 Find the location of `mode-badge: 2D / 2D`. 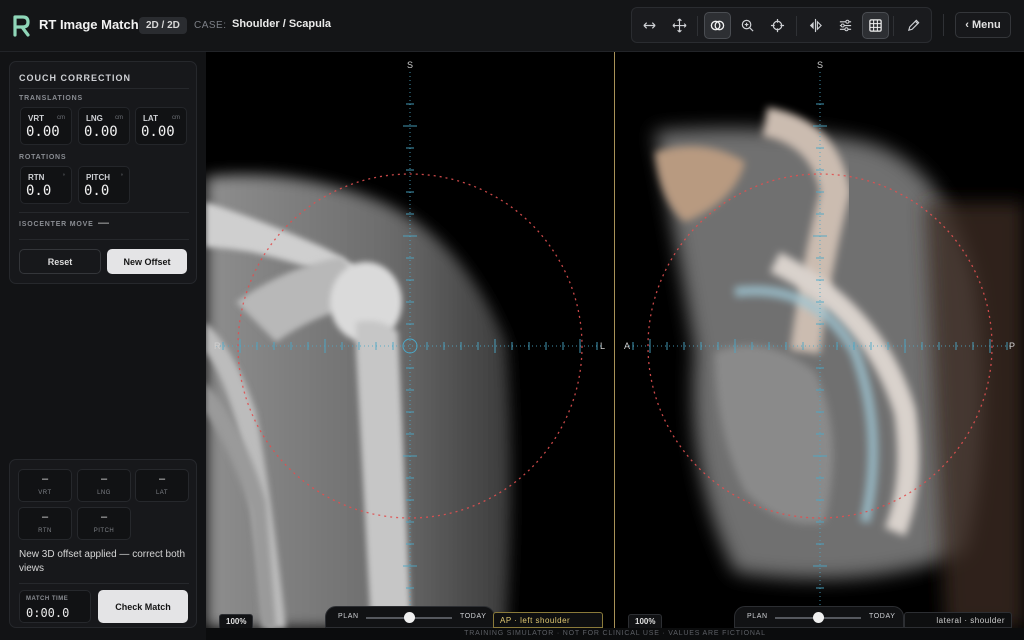

mode-badge: 2D / 2D is located at coordinates (163, 25).